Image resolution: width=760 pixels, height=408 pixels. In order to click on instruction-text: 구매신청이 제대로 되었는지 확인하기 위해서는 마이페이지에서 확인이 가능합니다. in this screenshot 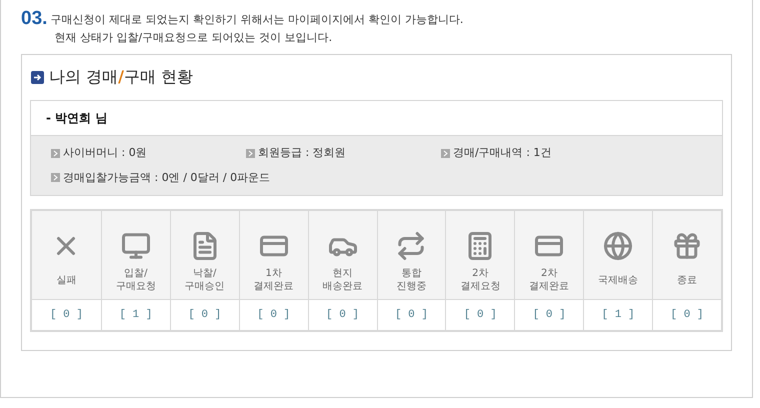, I will do `click(257, 20)`.